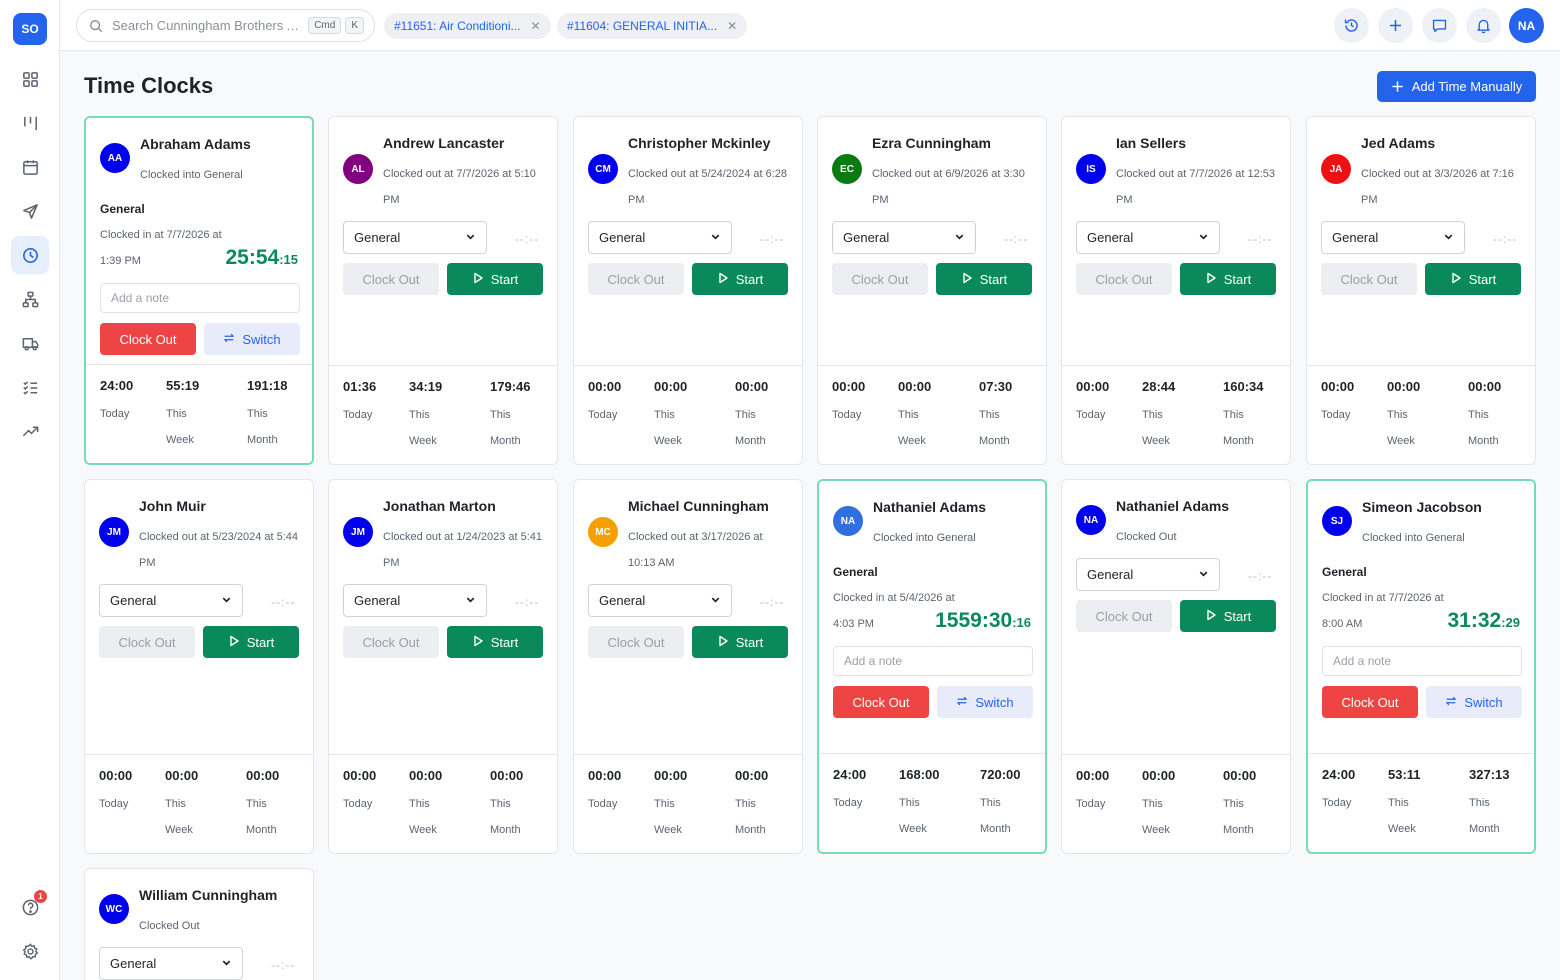 This screenshot has width=1560, height=980. Describe the element at coordinates (715, 600) in the screenshot. I see `chevron-down-icon` at that location.